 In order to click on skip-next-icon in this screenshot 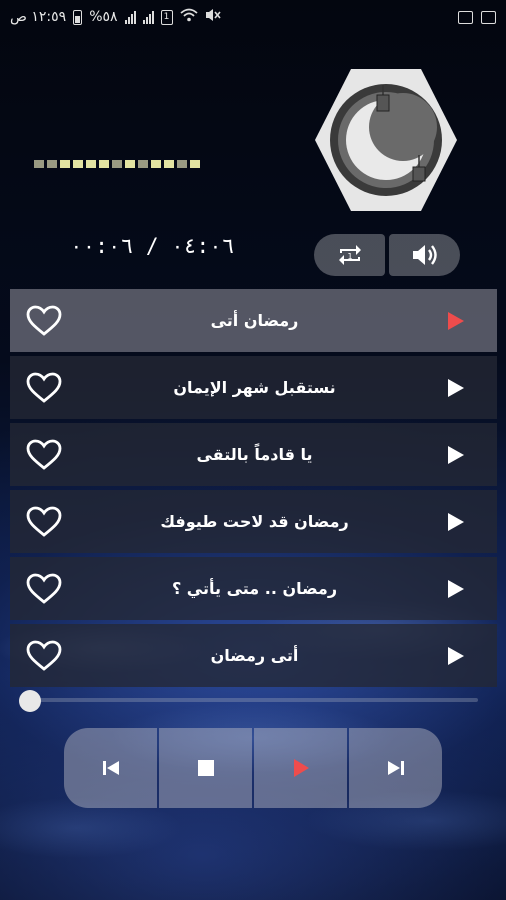, I will do `click(395, 768)`.